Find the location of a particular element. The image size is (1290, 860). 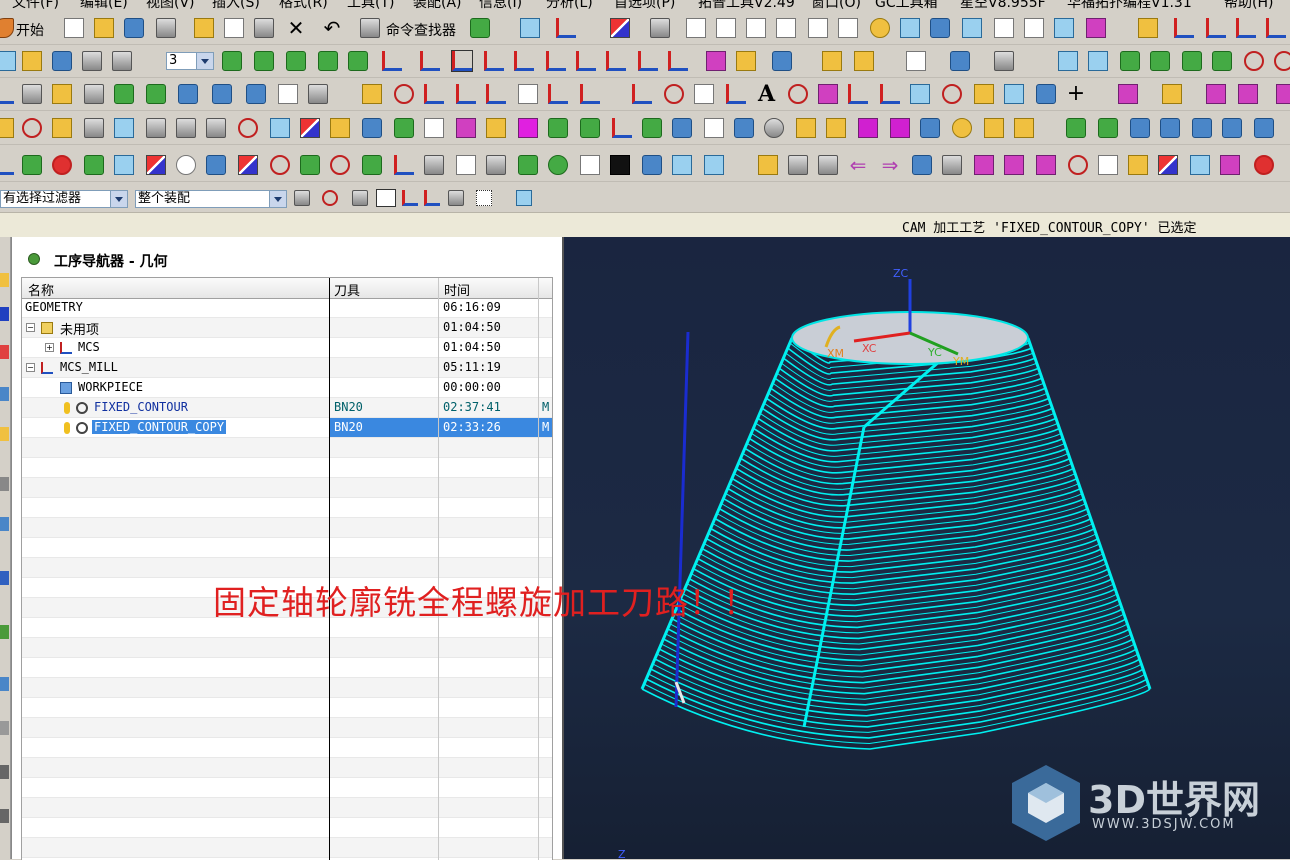

cam-icon-v is located at coordinates (652, 128).